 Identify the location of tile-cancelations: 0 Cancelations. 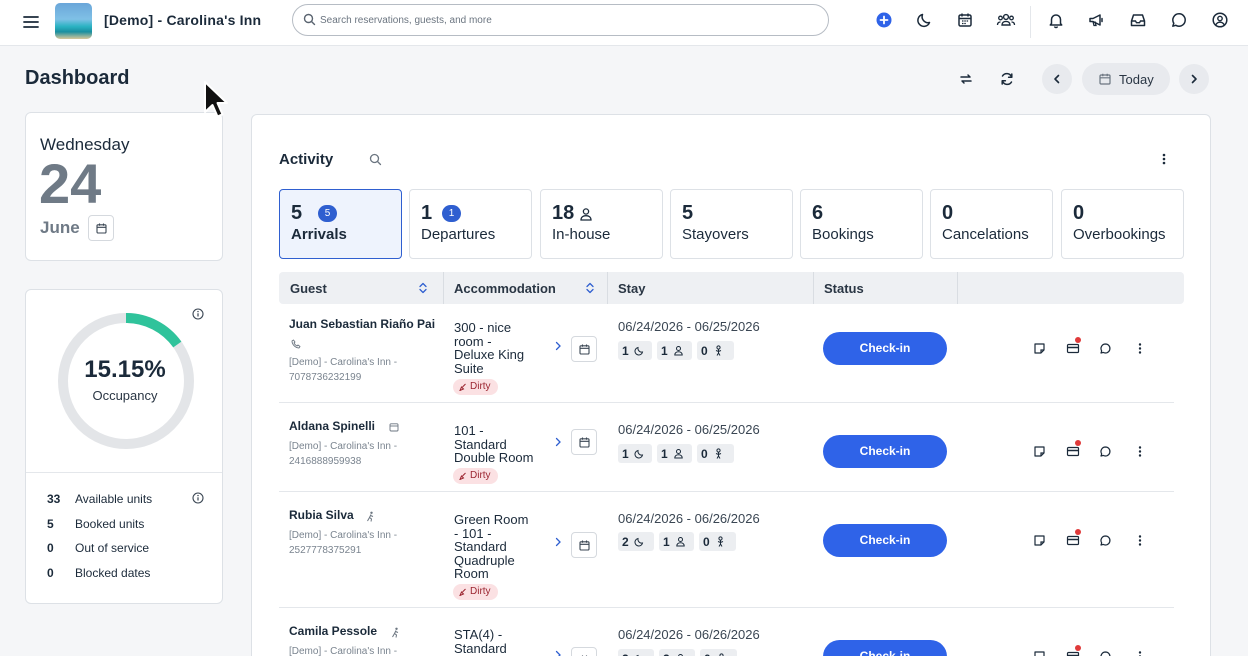
(991, 224).